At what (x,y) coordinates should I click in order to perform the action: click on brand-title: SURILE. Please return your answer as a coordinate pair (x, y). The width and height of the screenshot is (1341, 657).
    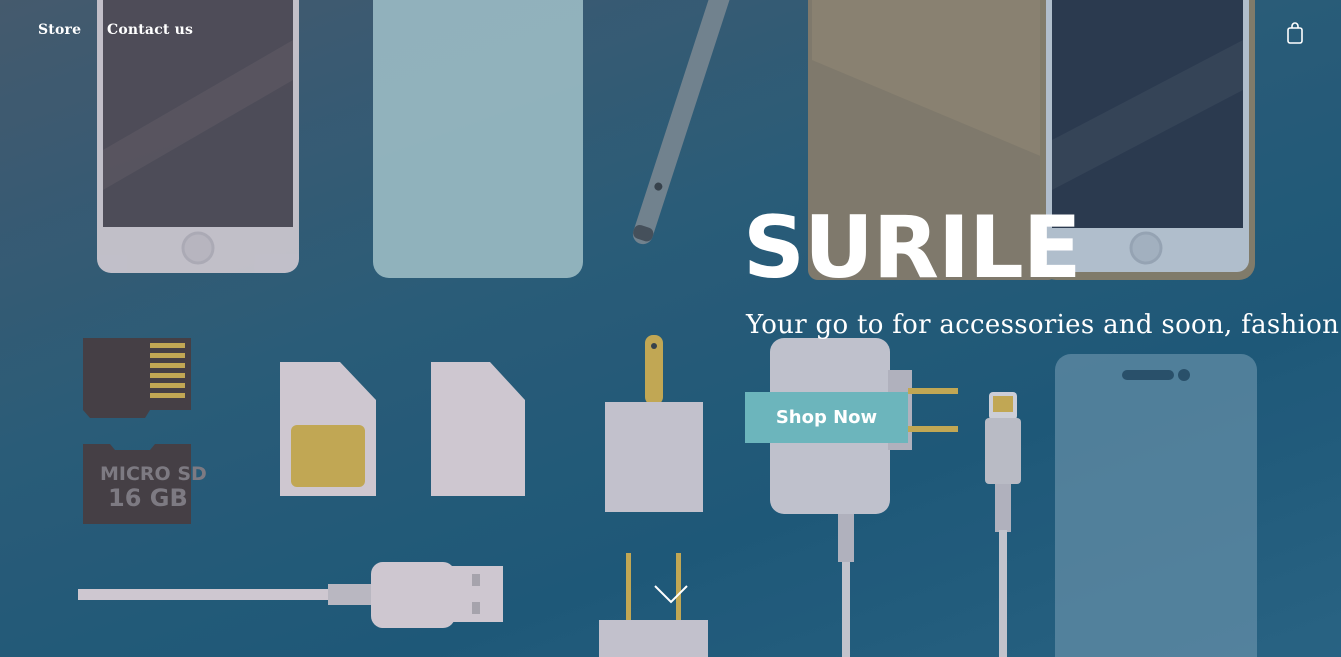
    Looking at the image, I should click on (912, 248).